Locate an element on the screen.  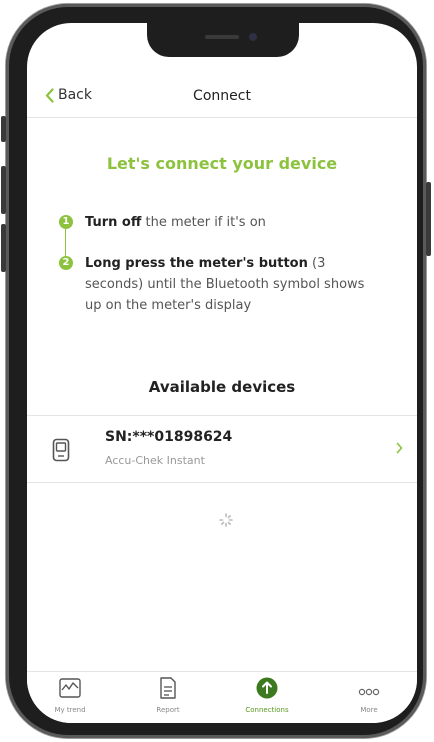
tab-my-trend: My trend is located at coordinates (70, 696).